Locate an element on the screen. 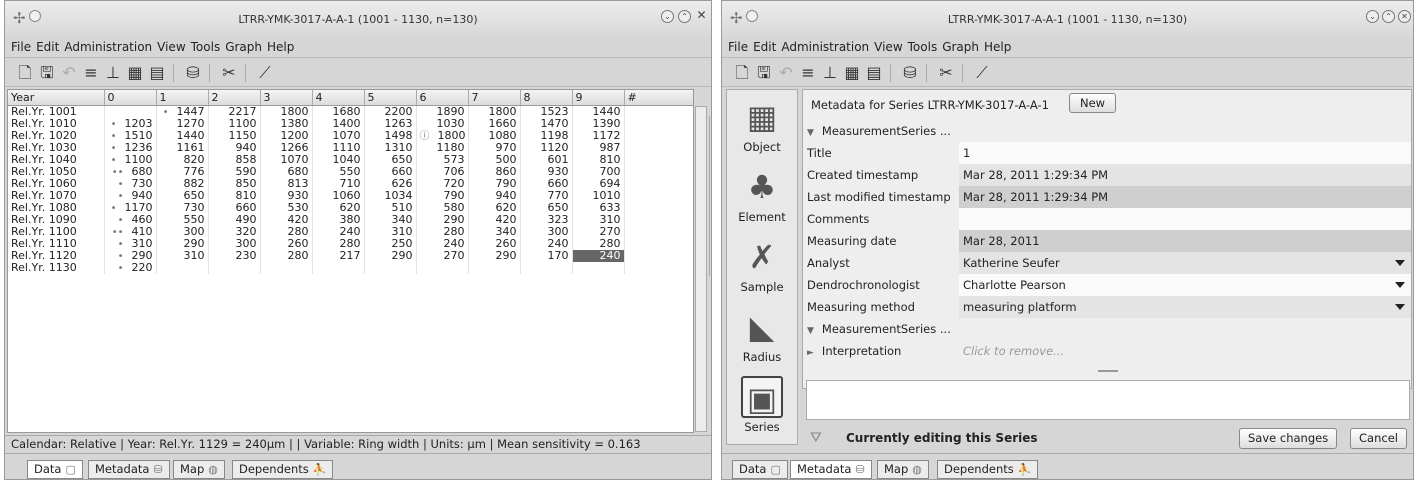 This screenshot has height=480, width=1417. measure-icon: ⊥ is located at coordinates (113, 73).